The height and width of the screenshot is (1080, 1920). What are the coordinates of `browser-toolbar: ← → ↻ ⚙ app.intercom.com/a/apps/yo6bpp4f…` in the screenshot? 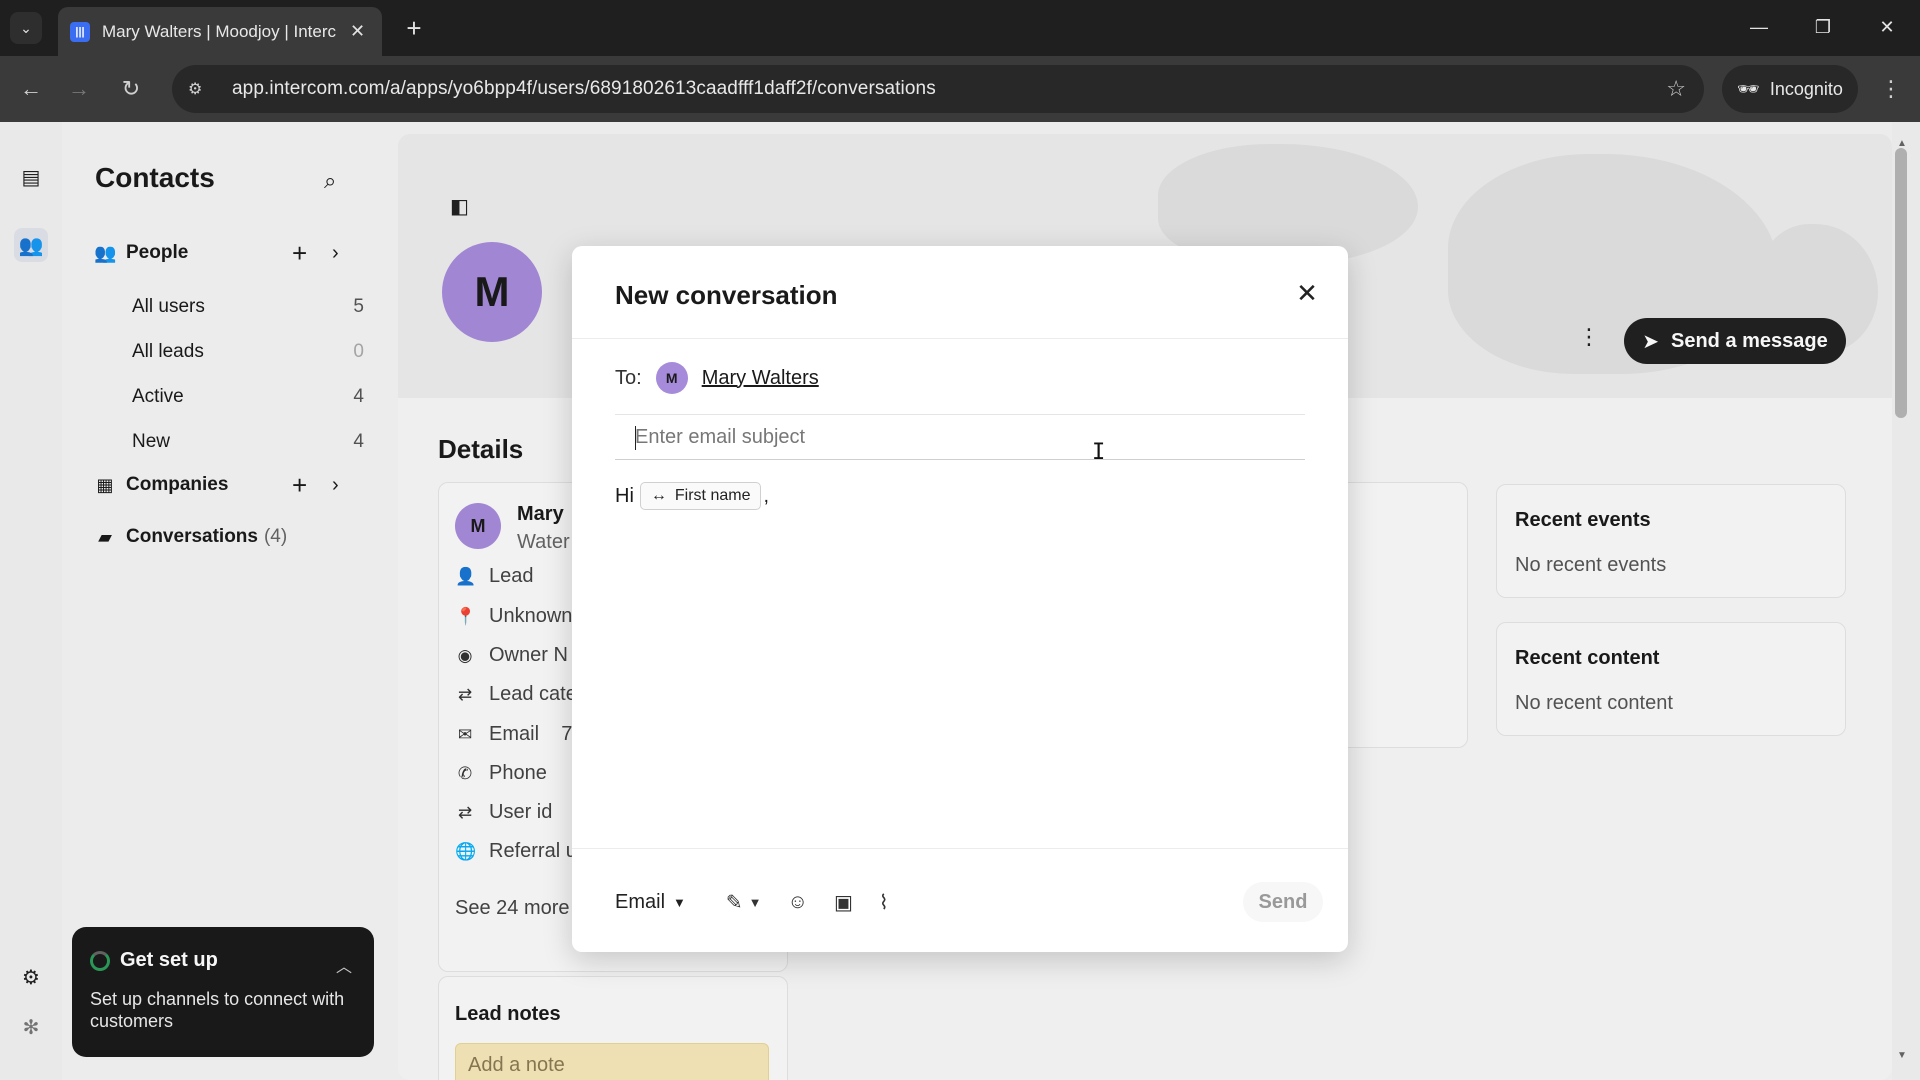 It's located at (960, 89).